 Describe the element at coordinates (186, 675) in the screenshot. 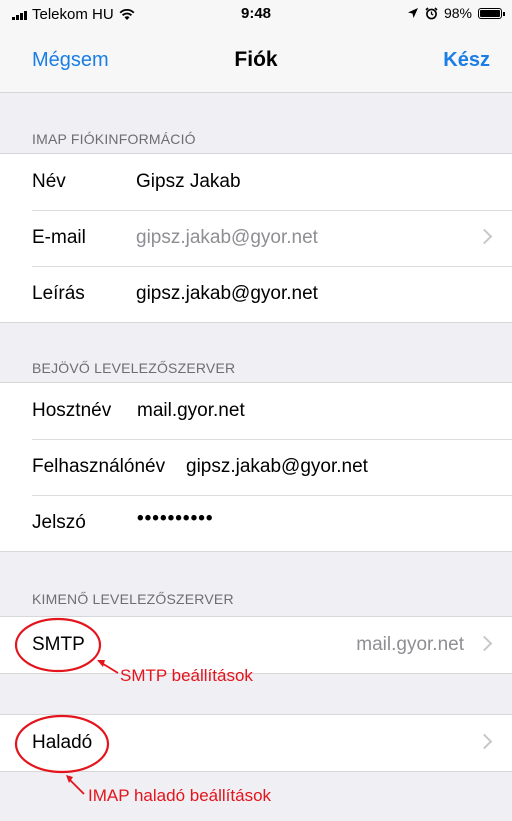

I see `smtp-annotation-text: SMTP beállítások` at that location.